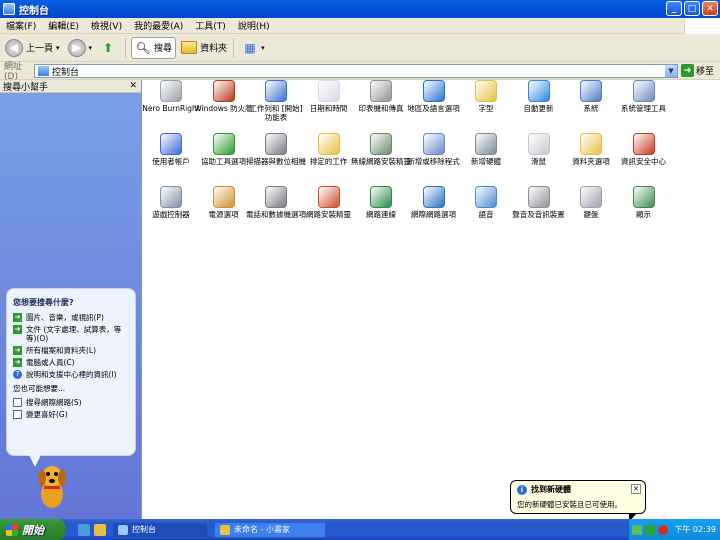 The height and width of the screenshot is (540, 720). What do you see at coordinates (163, 49) in the screenshot?
I see `search-label: 搜尋` at bounding box center [163, 49].